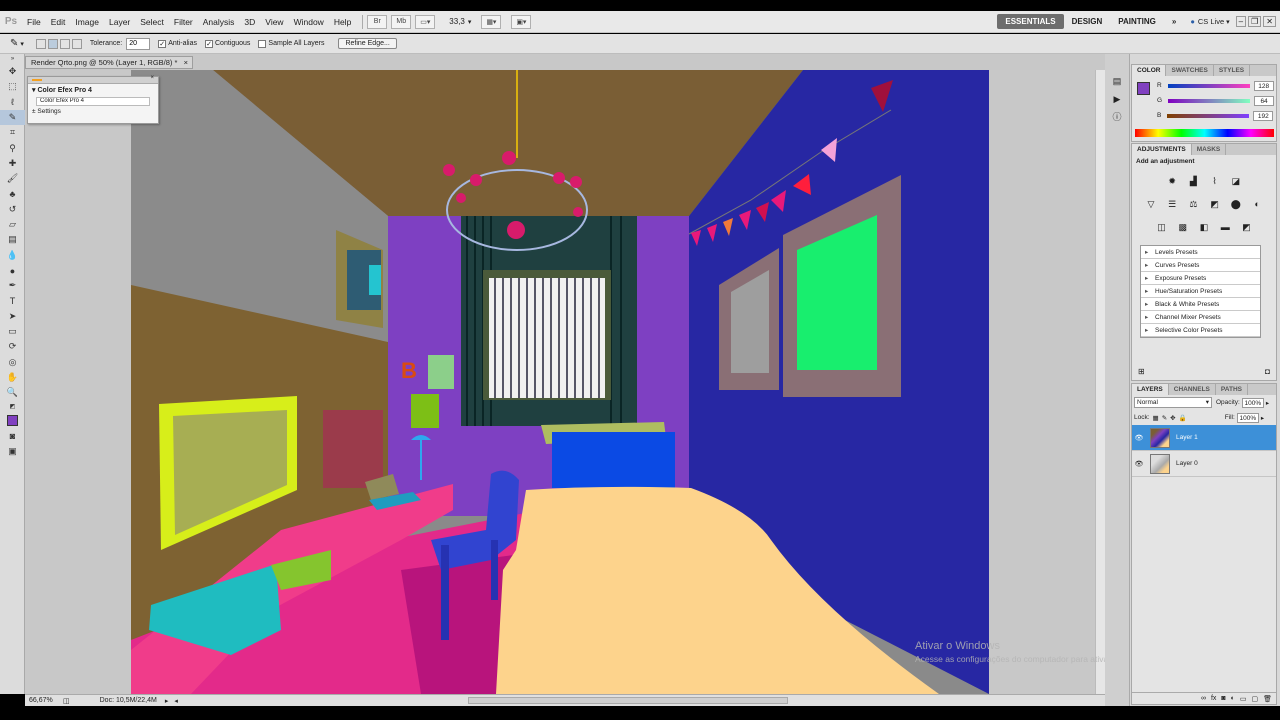 The image size is (1280, 720). What do you see at coordinates (1269, 21) in the screenshot?
I see `close-app-button: ✕` at bounding box center [1269, 21].